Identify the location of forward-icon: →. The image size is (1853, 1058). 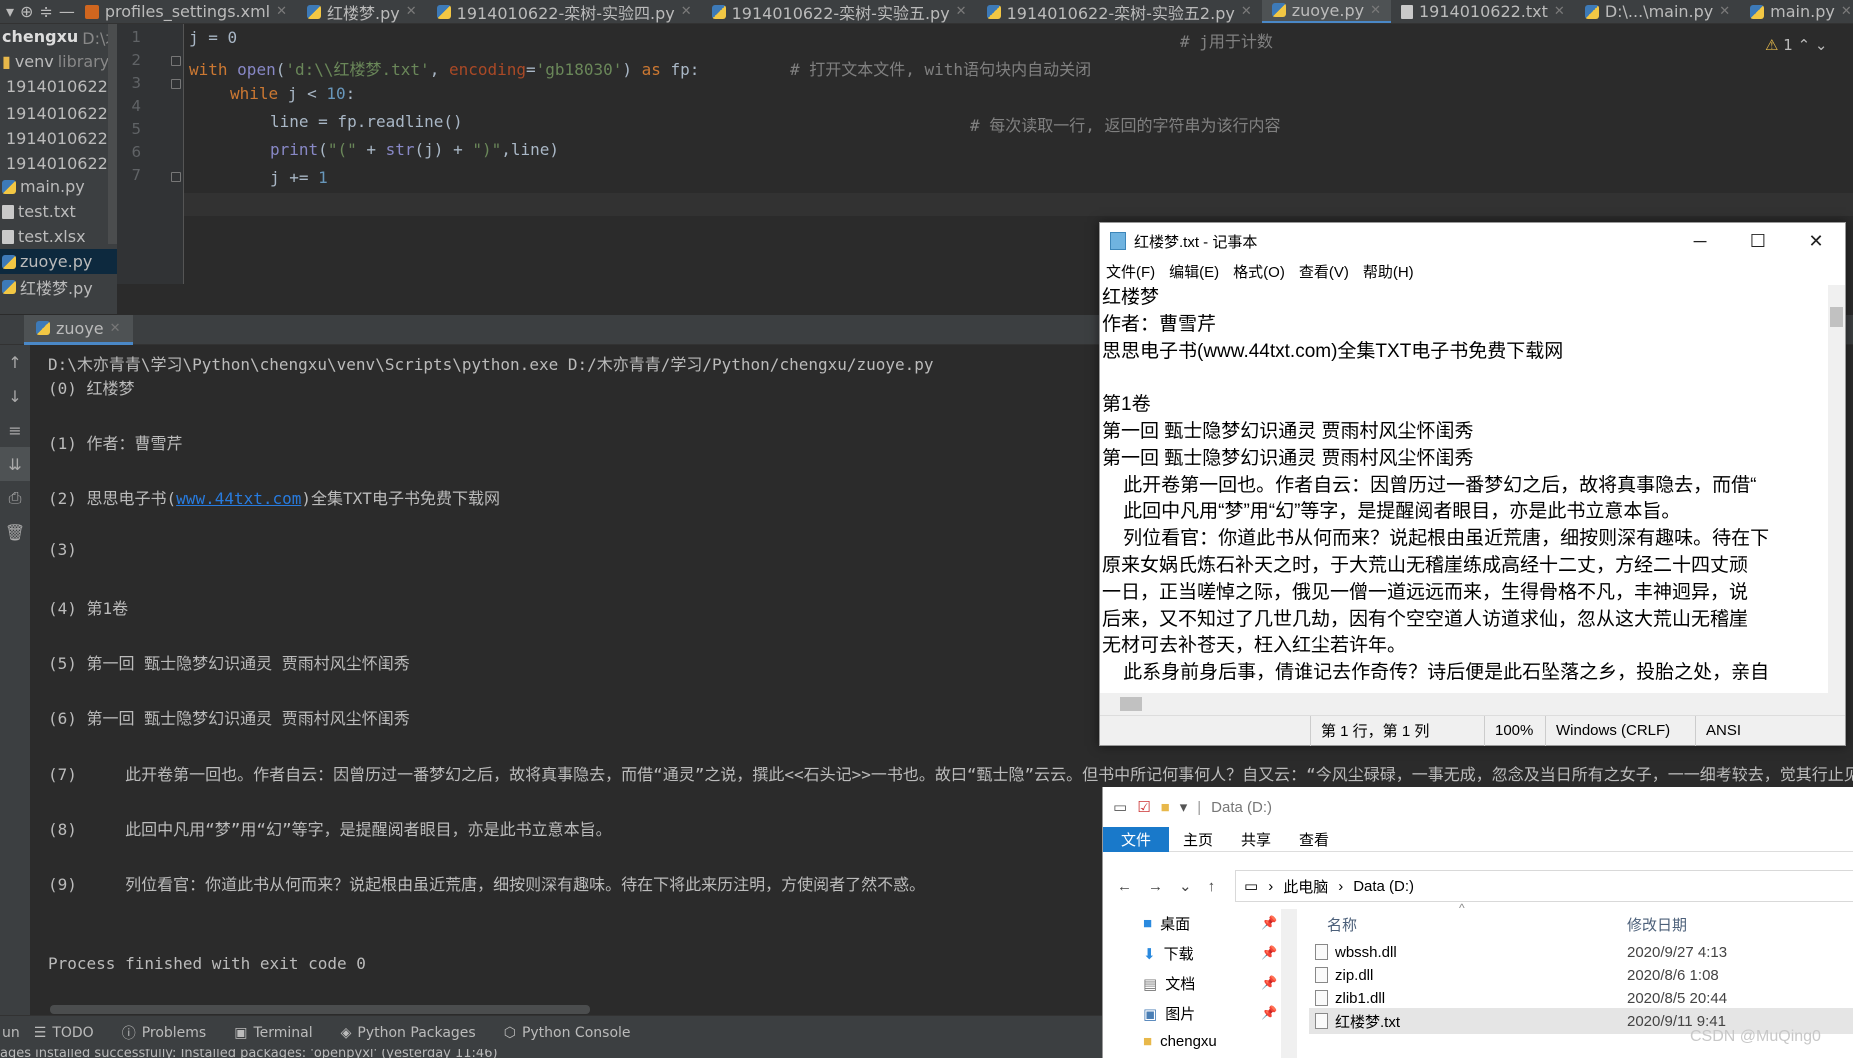
(1155, 886).